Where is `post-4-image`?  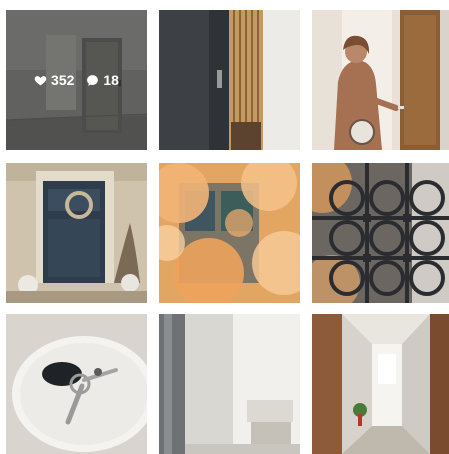 post-4-image is located at coordinates (76, 233).